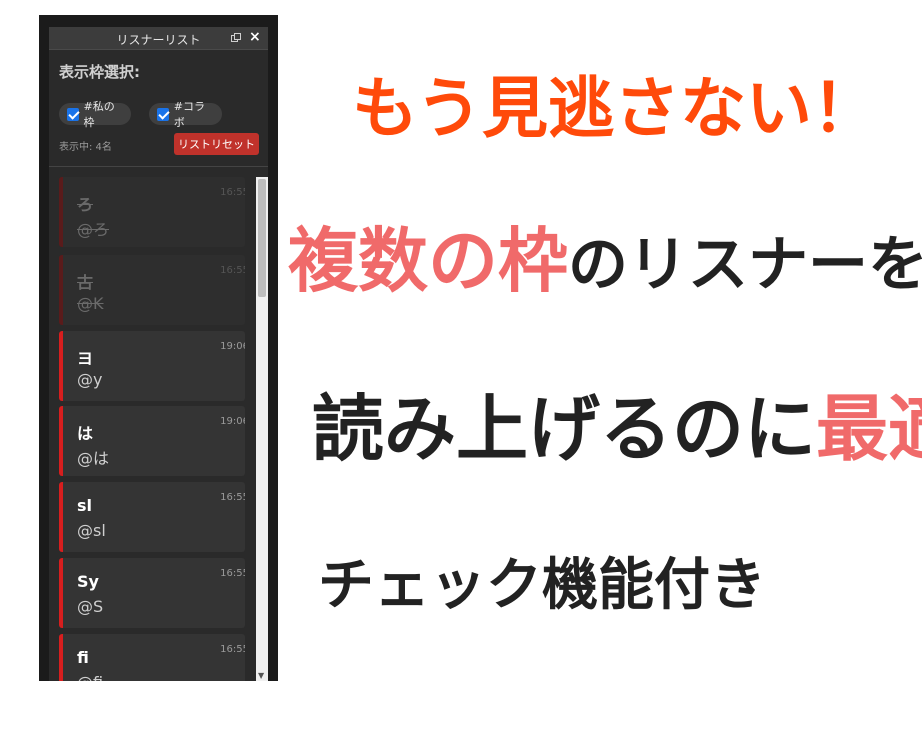  What do you see at coordinates (236, 38) in the screenshot?
I see `popout-icon` at bounding box center [236, 38].